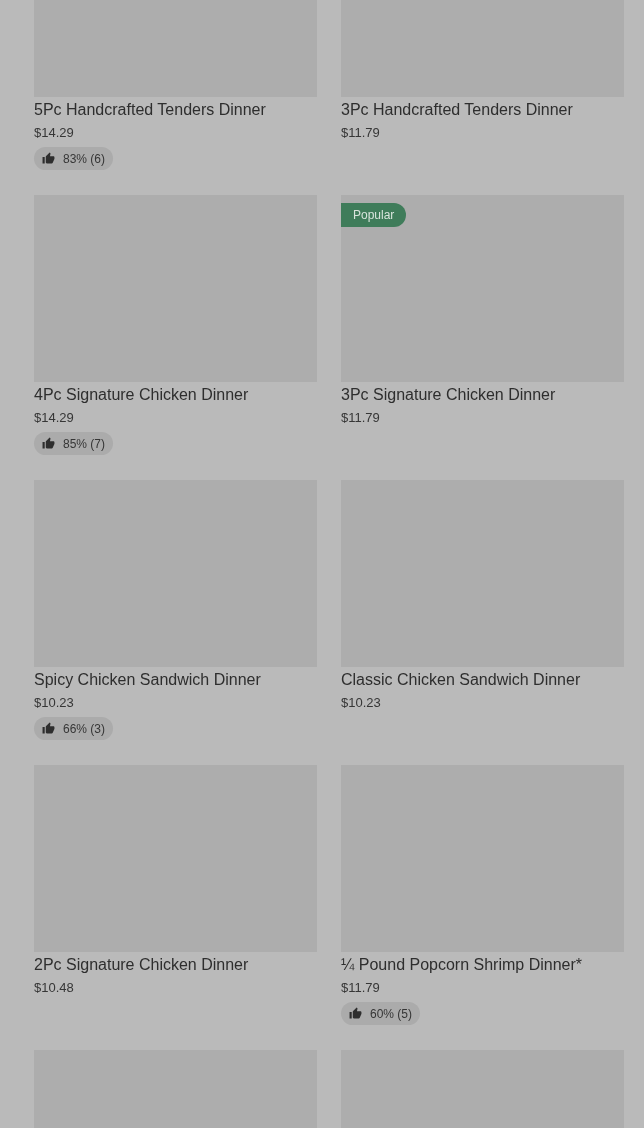 The image size is (644, 1128). I want to click on item-title: Classic Chicken Sandwich Dinner, so click(482, 680).